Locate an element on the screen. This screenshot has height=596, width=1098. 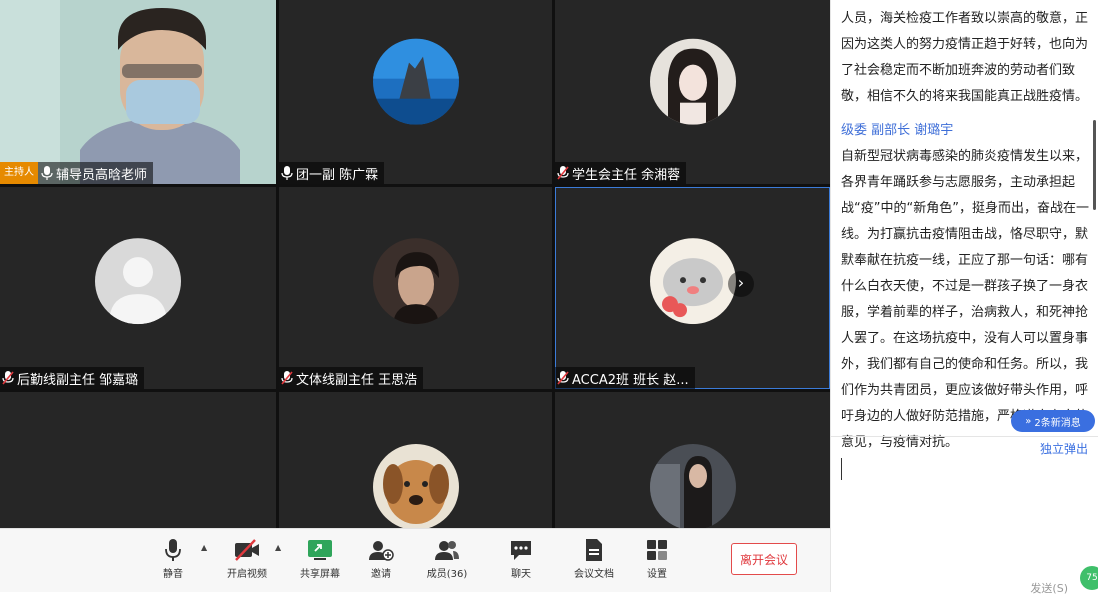
video-tile: 后勤线副主任 邹嘉璐 is located at coordinates (138, 288).